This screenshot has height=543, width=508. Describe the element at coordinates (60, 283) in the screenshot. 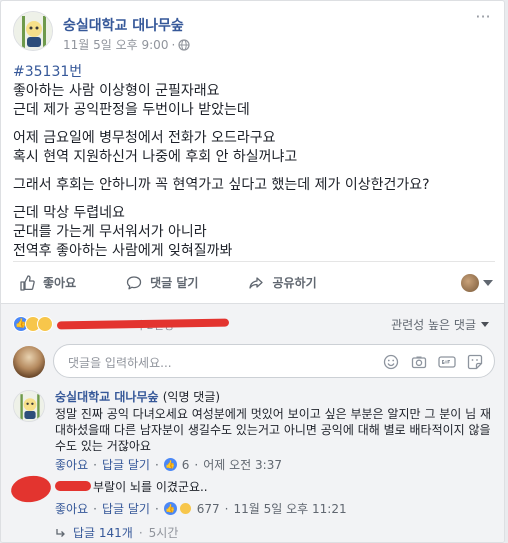

I see `like-label: 좋아요` at that location.